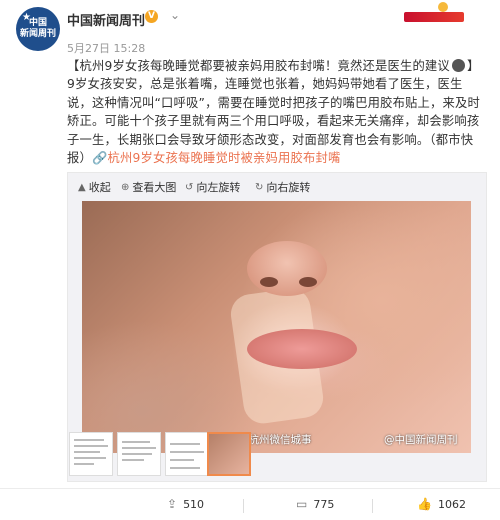 Image resolution: width=500 pixels, height=520 pixels. What do you see at coordinates (224, 158) in the screenshot?
I see `topic-link: 杭州9岁女孩每晚睡觉时被亲妈用胶布封嘴` at bounding box center [224, 158].